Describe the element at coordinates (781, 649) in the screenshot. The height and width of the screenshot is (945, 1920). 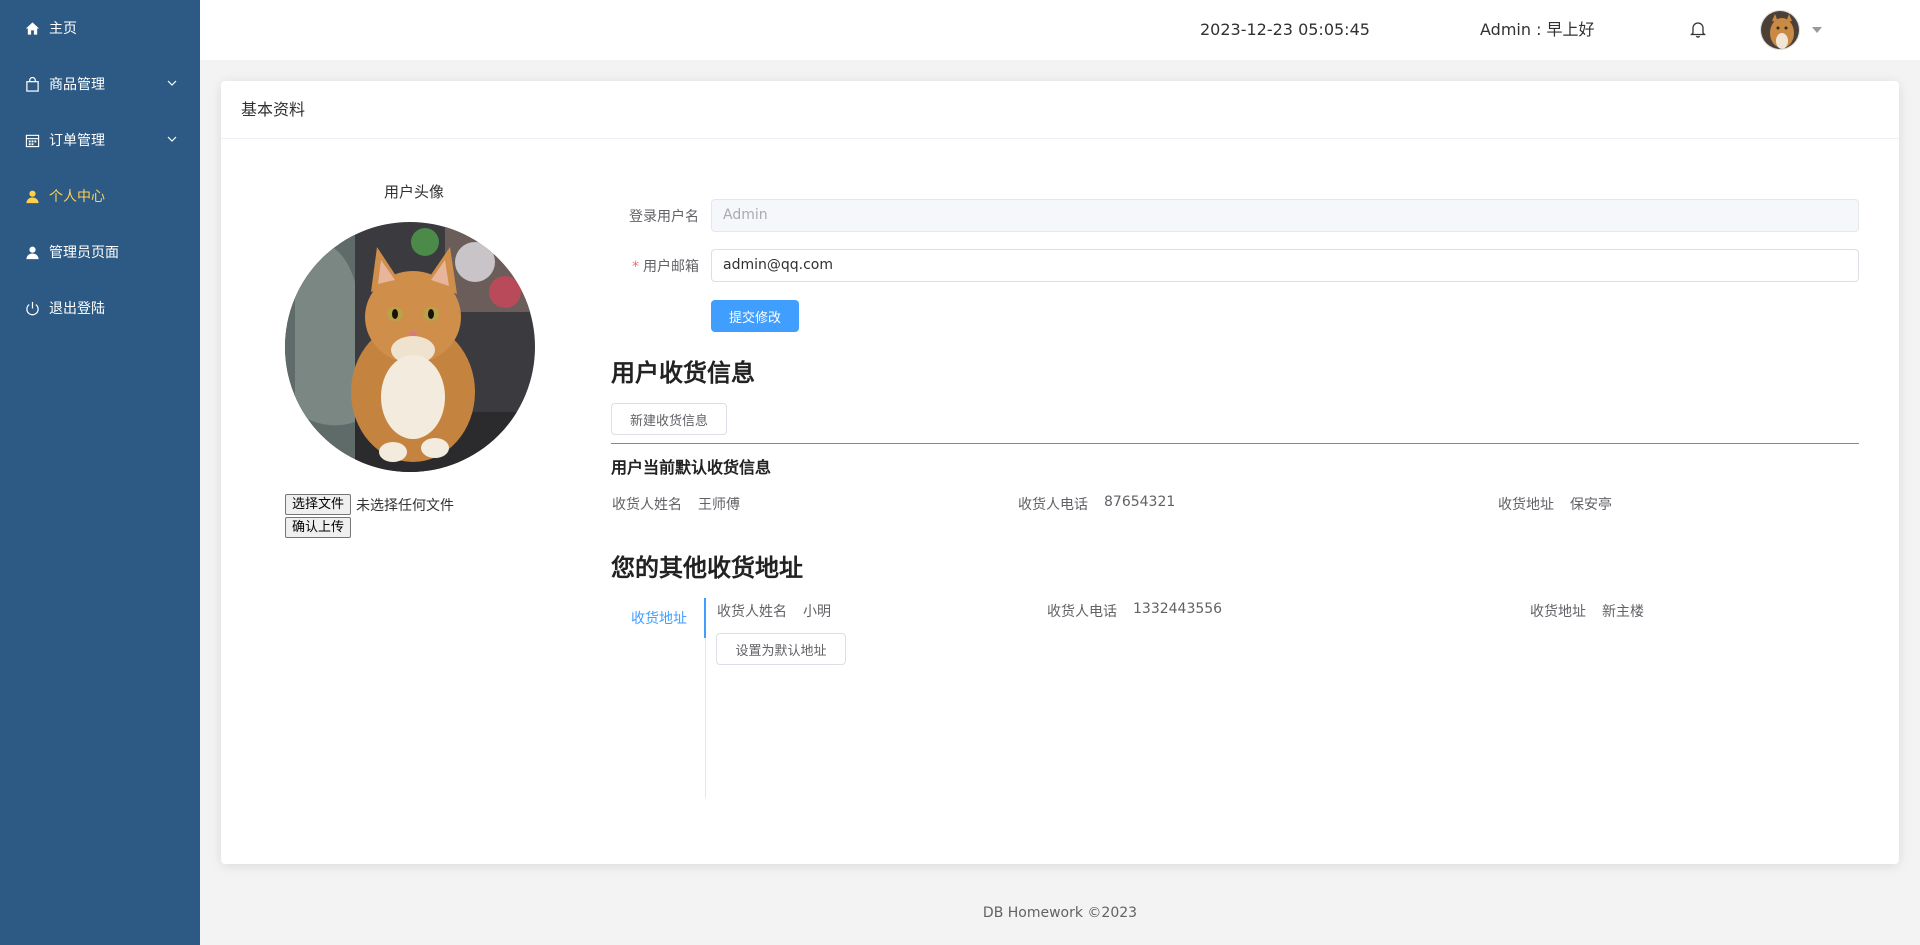
I see `set-default-button: 设置为默认地址` at that location.